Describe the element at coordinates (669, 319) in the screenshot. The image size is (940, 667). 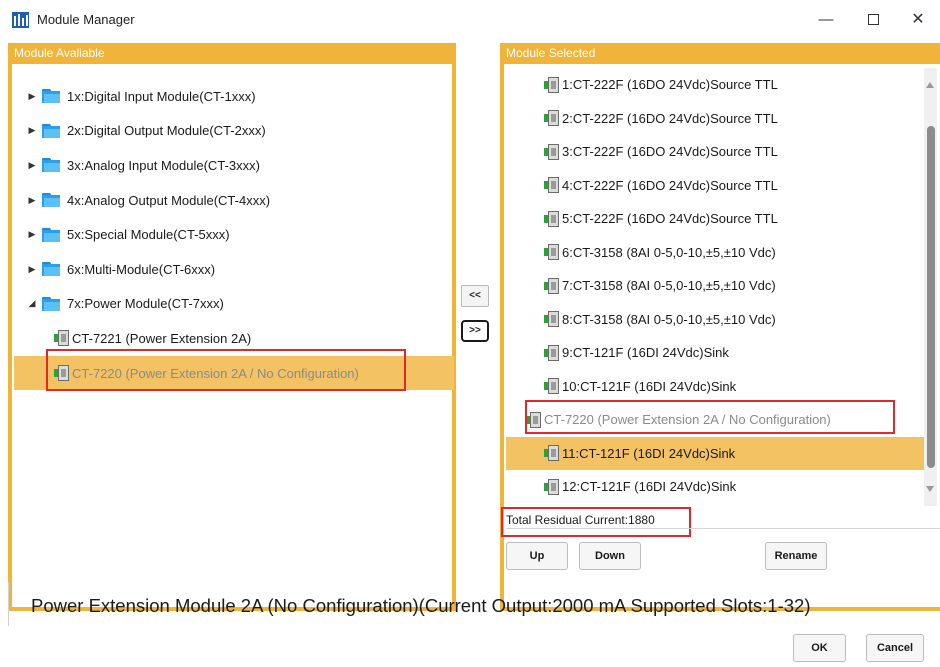
I see `list-item-label: 8:CT-3158 (8AI 0-5,0-10,±5,±10 Vdc)` at that location.